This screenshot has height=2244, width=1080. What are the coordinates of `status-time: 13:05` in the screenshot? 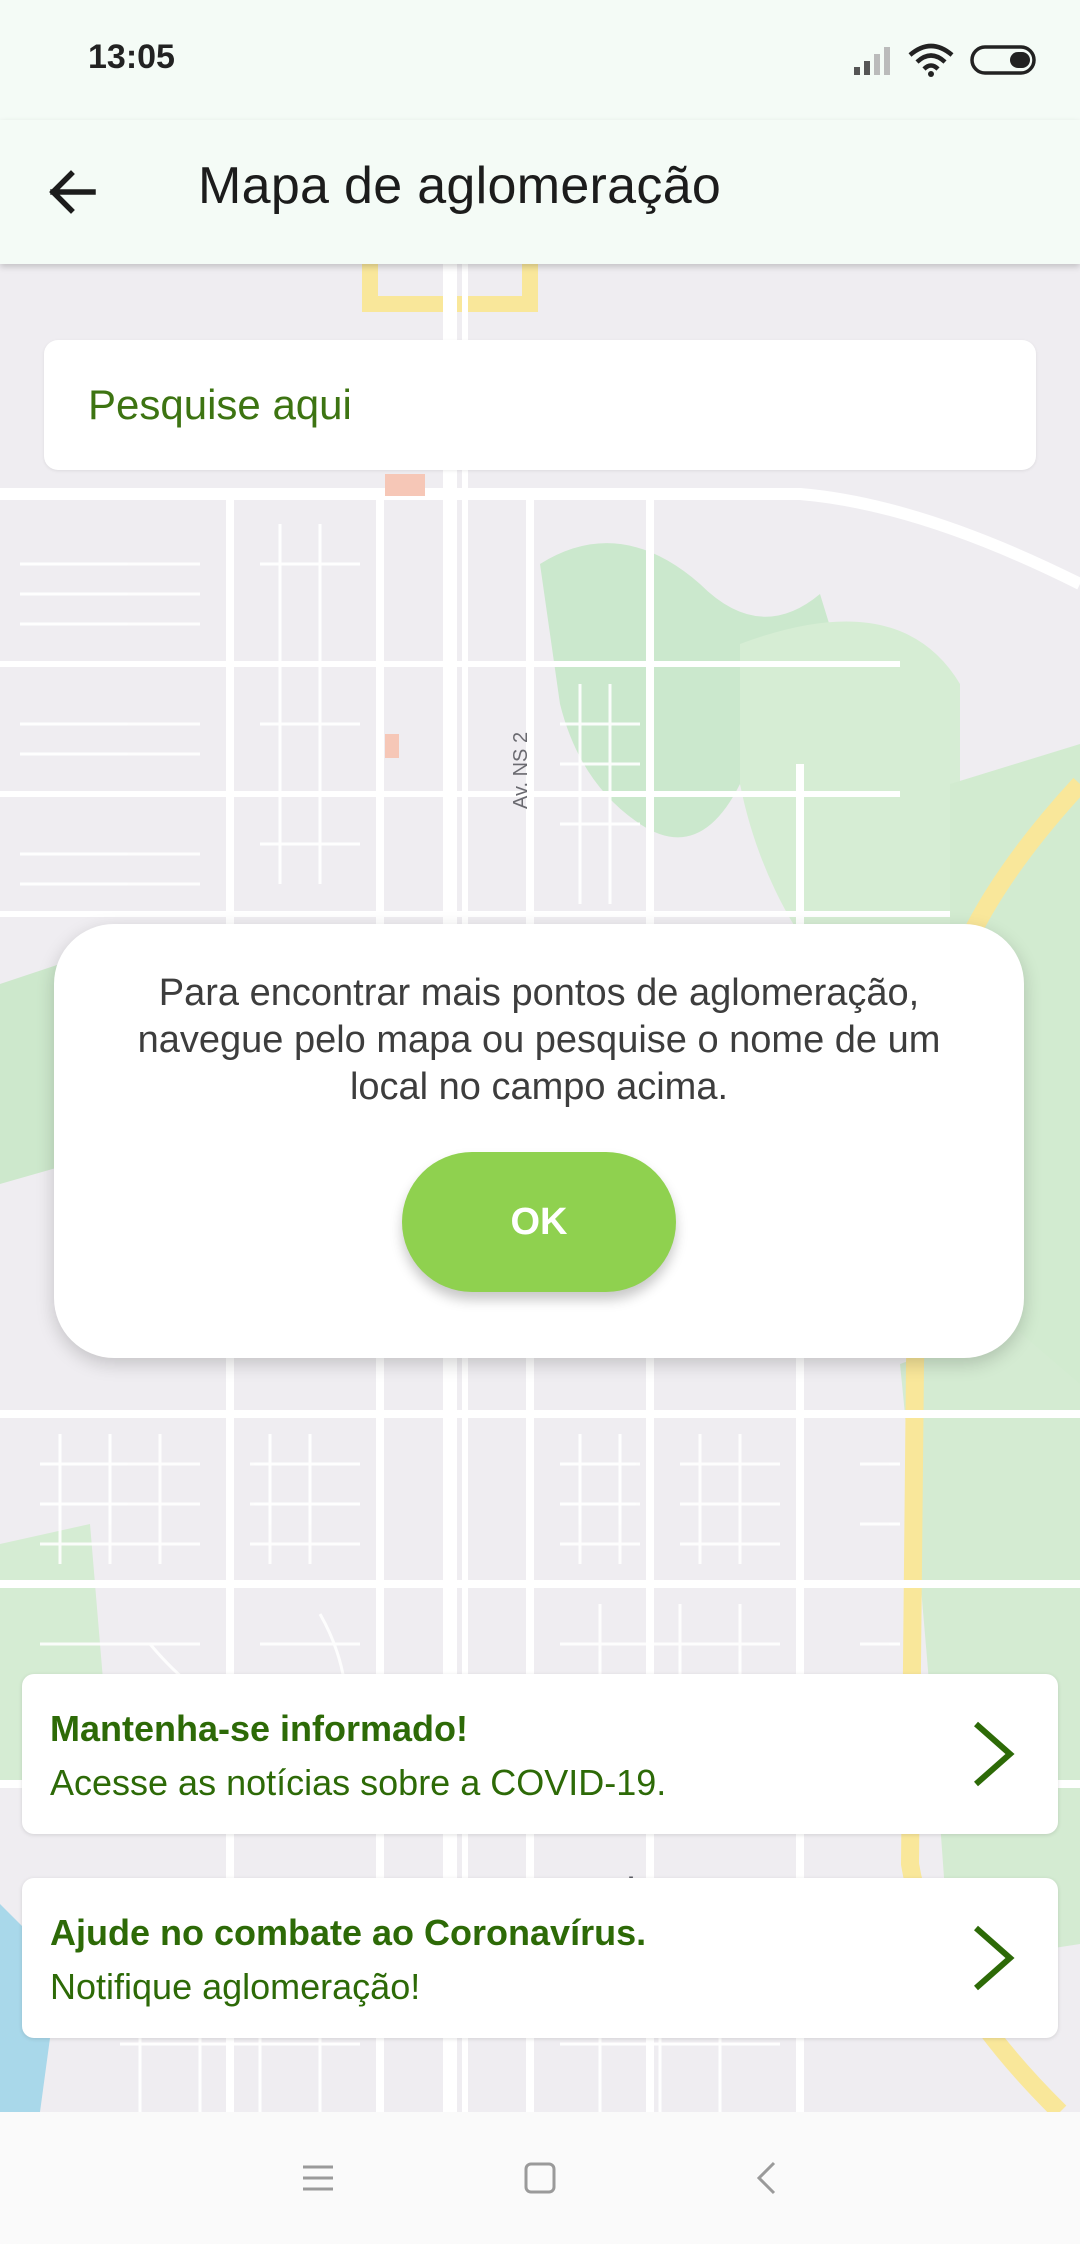 It's located at (131, 57).